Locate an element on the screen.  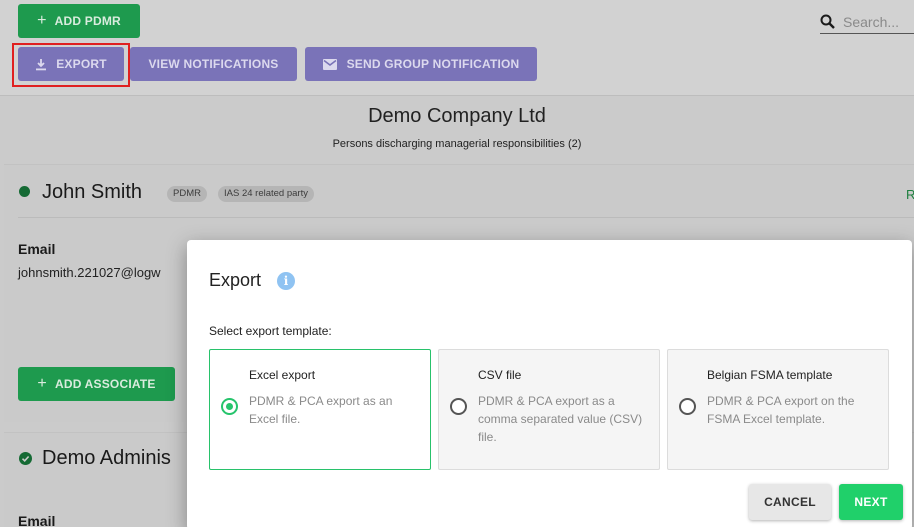
option-title: Excel export is located at coordinates (282, 375).